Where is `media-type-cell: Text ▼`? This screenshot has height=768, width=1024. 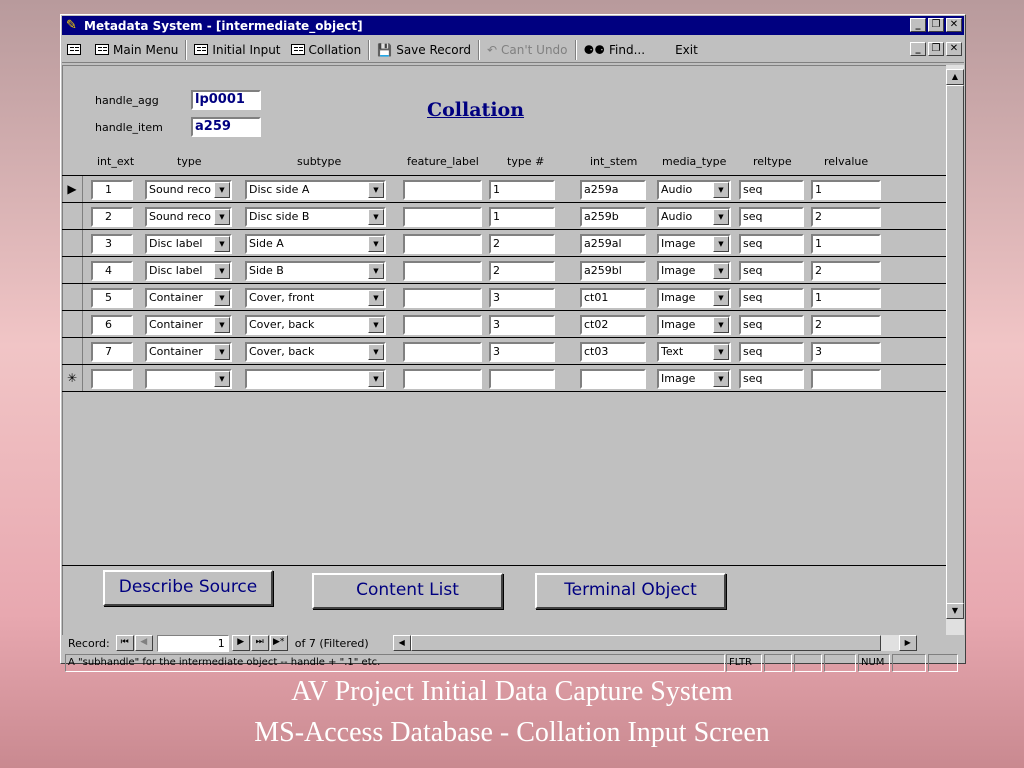
media-type-cell: Text ▼ is located at coordinates (694, 352).